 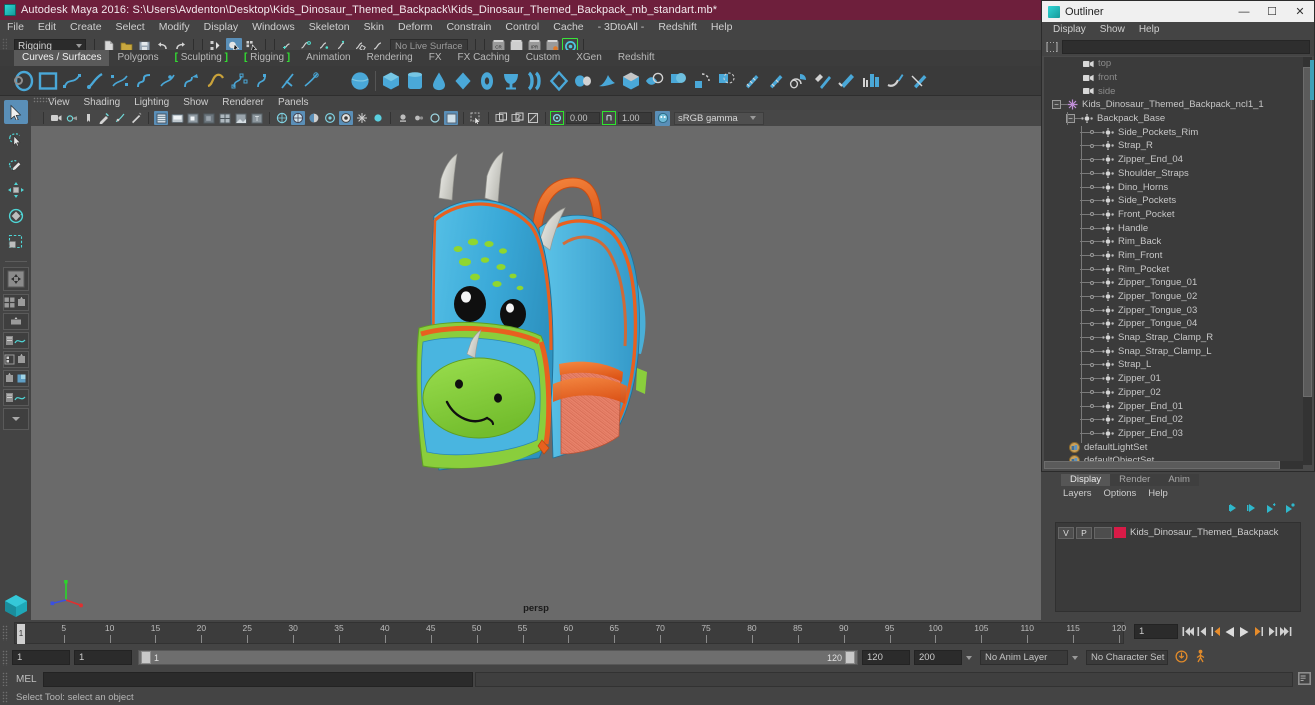 What do you see at coordinates (86, 27) in the screenshot?
I see `menu-item-create: Create` at bounding box center [86, 27].